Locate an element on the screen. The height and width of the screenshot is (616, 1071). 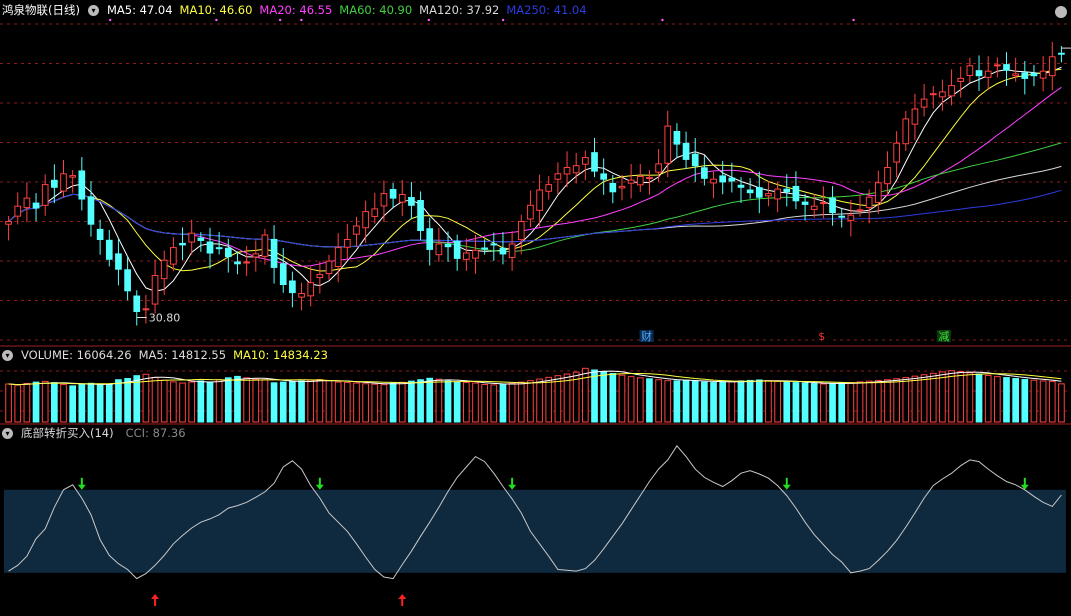
cci-neutral-band is located at coordinates (535, 531).